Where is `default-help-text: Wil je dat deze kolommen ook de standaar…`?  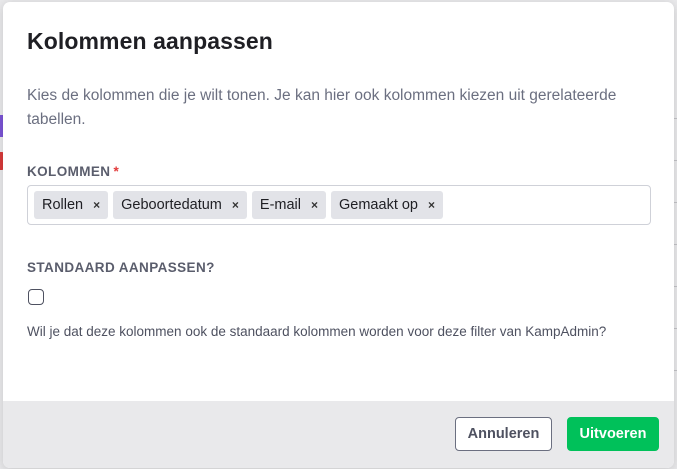
default-help-text: Wil je dat deze kolommen ook de standaar… is located at coordinates (317, 331).